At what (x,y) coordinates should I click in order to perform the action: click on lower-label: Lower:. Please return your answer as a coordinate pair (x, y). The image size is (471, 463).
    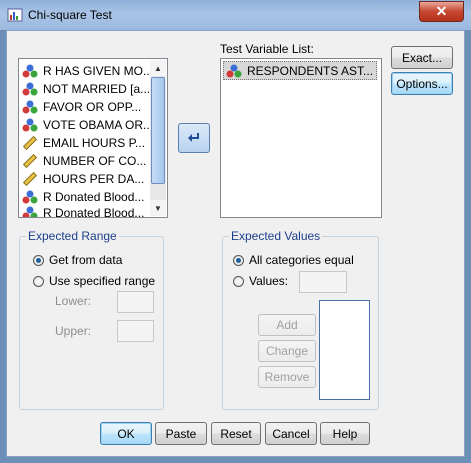
    Looking at the image, I should click on (73, 301).